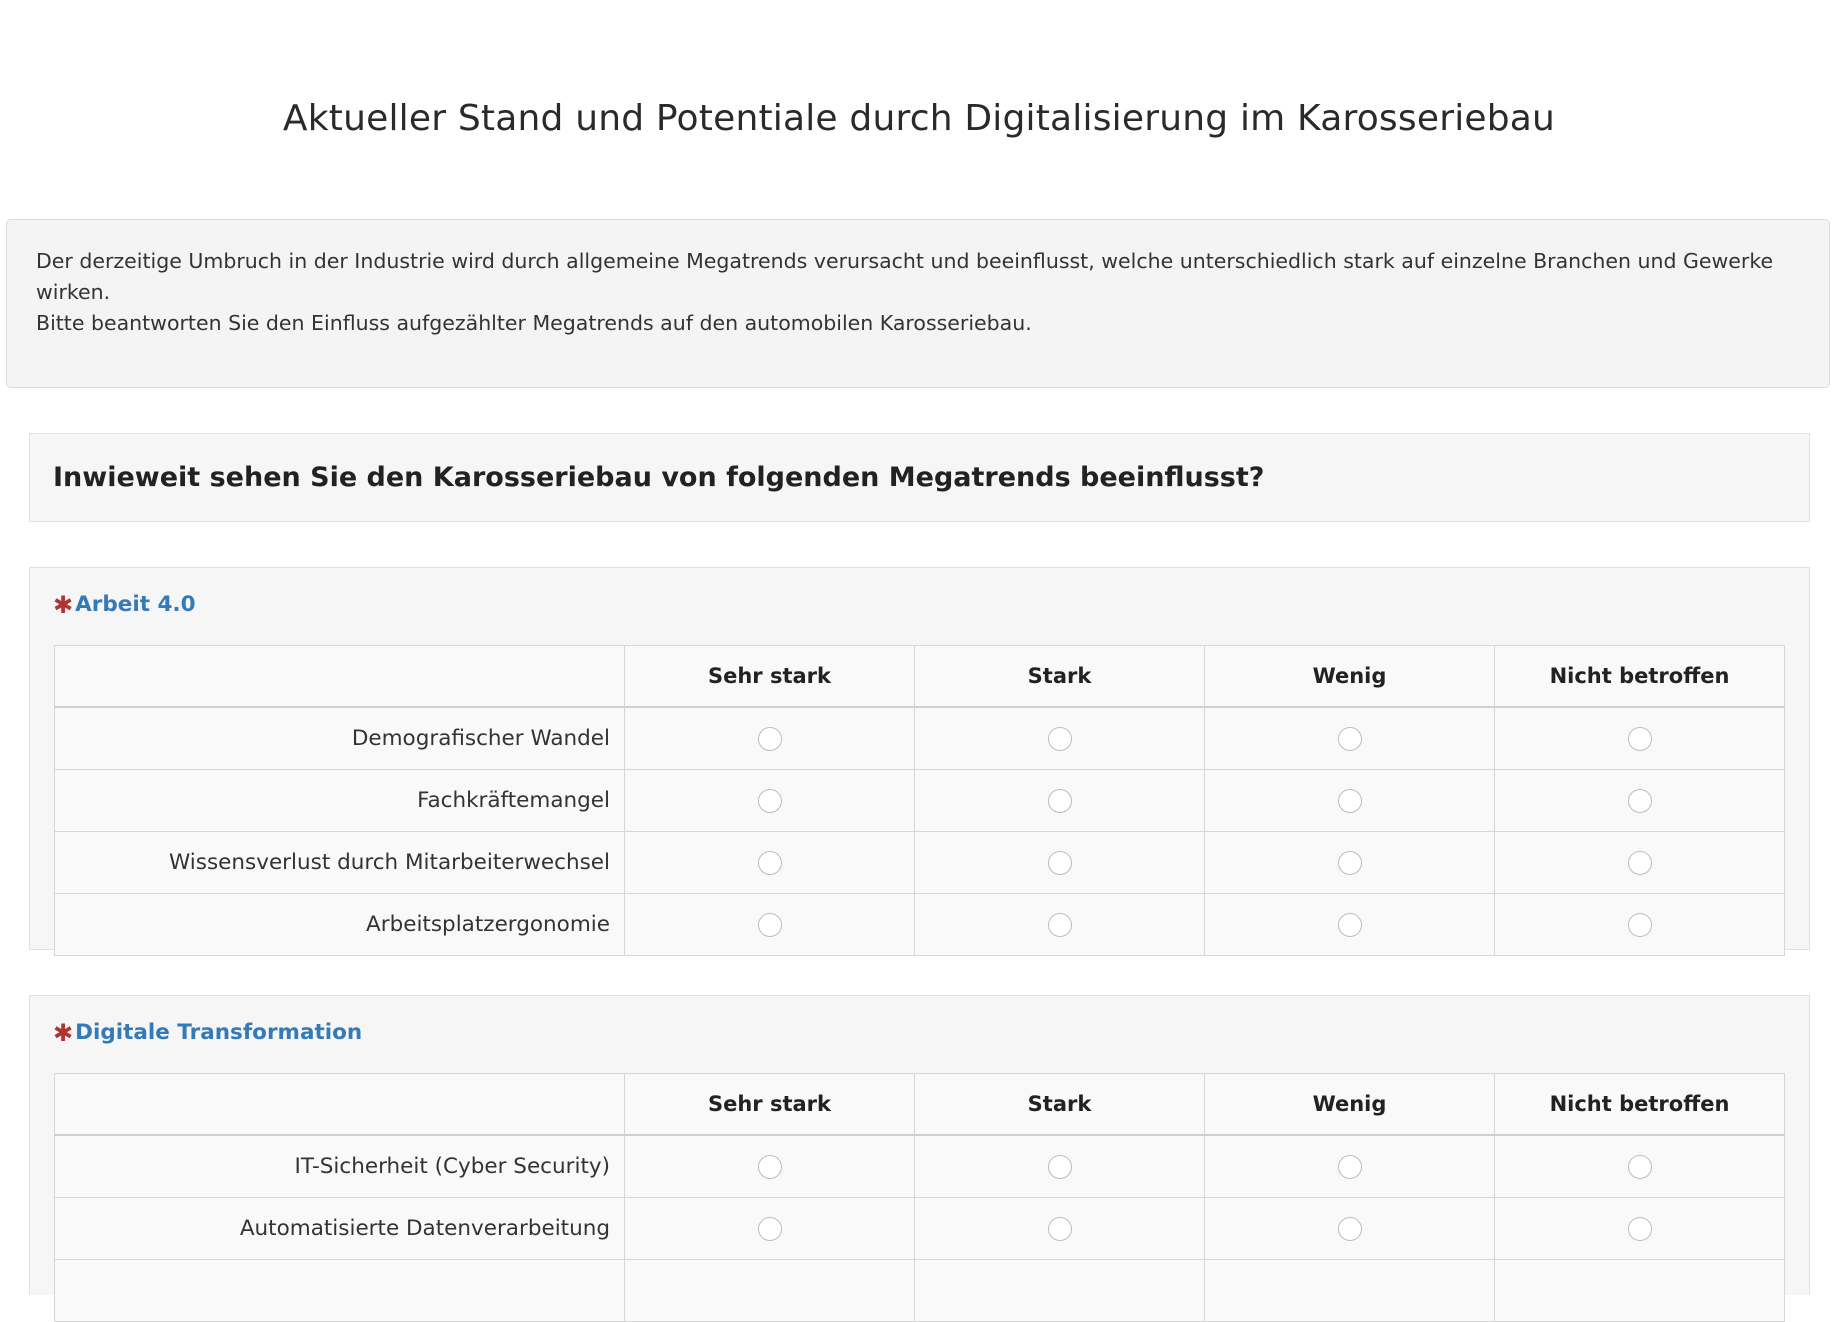 Image resolution: width=1838 pixels, height=1322 pixels. What do you see at coordinates (219, 1032) in the screenshot?
I see `group-title: Digitale Transformation` at bounding box center [219, 1032].